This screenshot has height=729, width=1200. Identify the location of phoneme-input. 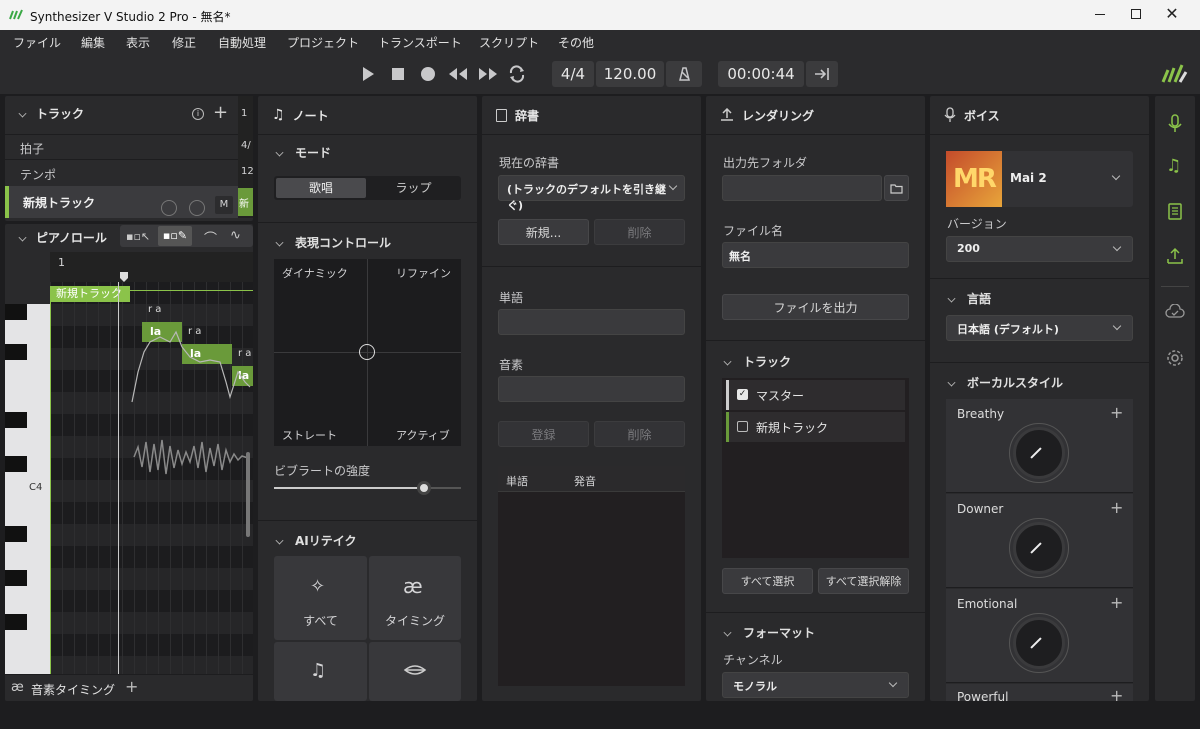
(591, 389).